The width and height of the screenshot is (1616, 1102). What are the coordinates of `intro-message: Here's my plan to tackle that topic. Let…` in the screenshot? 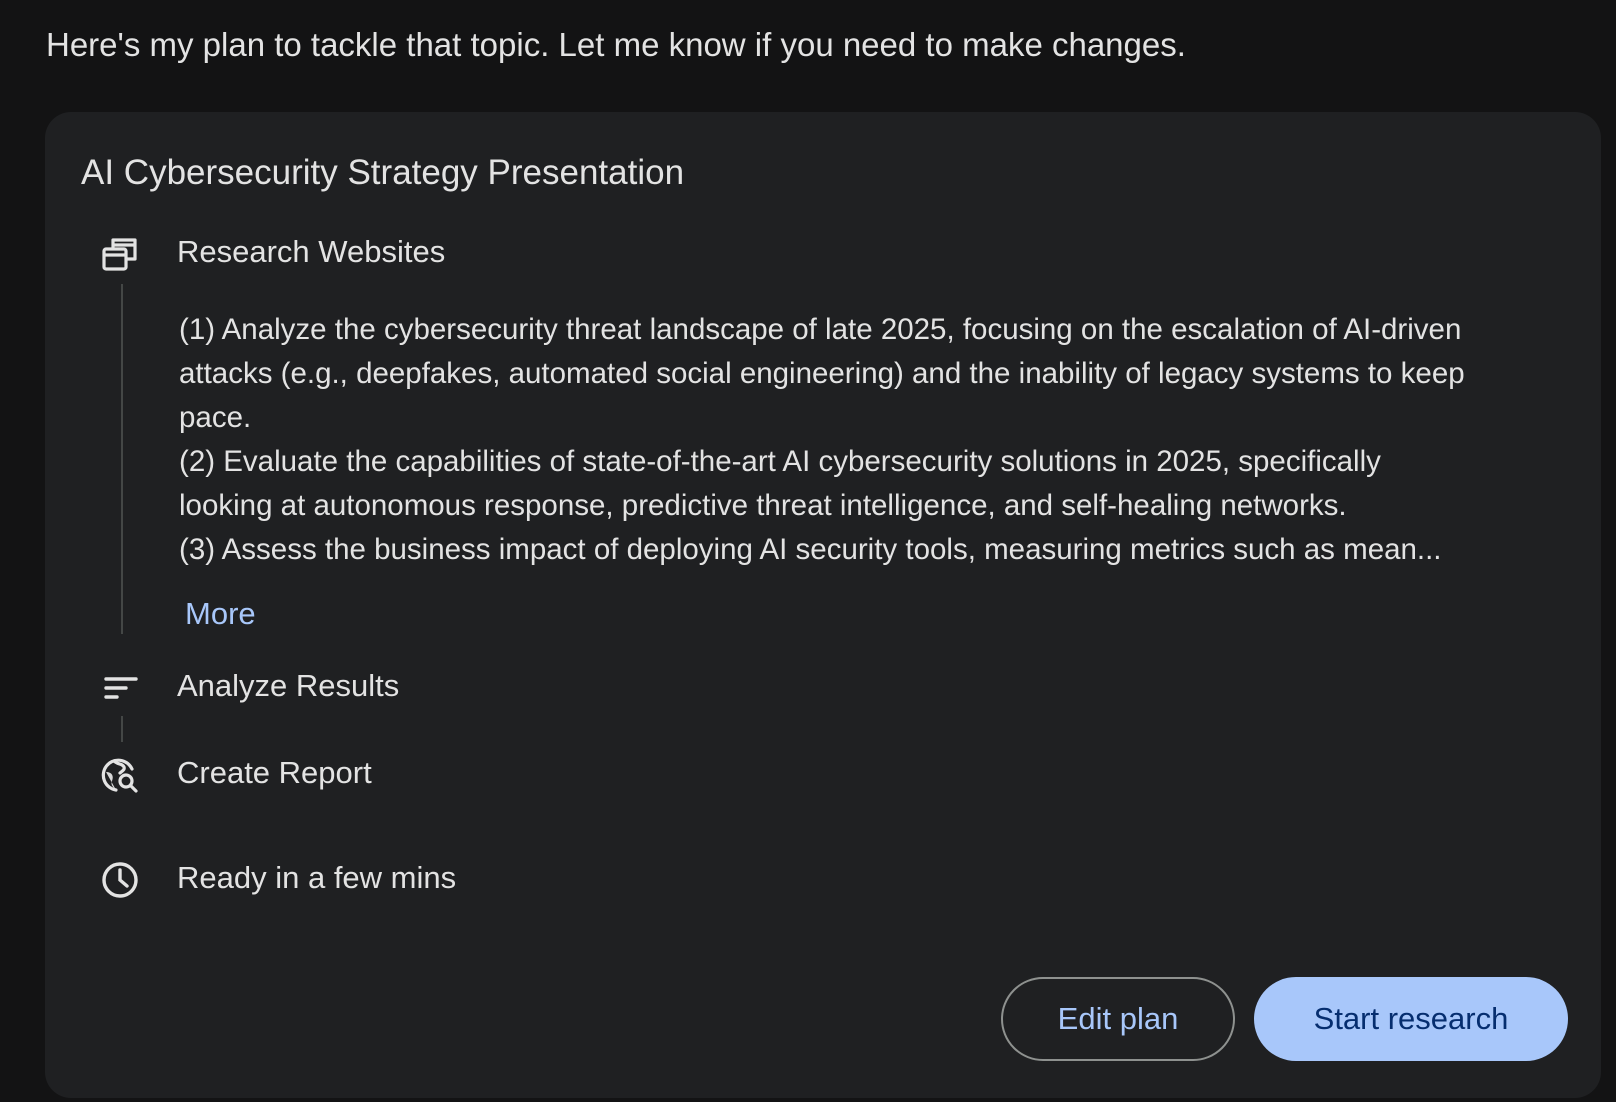 It's located at (616, 44).